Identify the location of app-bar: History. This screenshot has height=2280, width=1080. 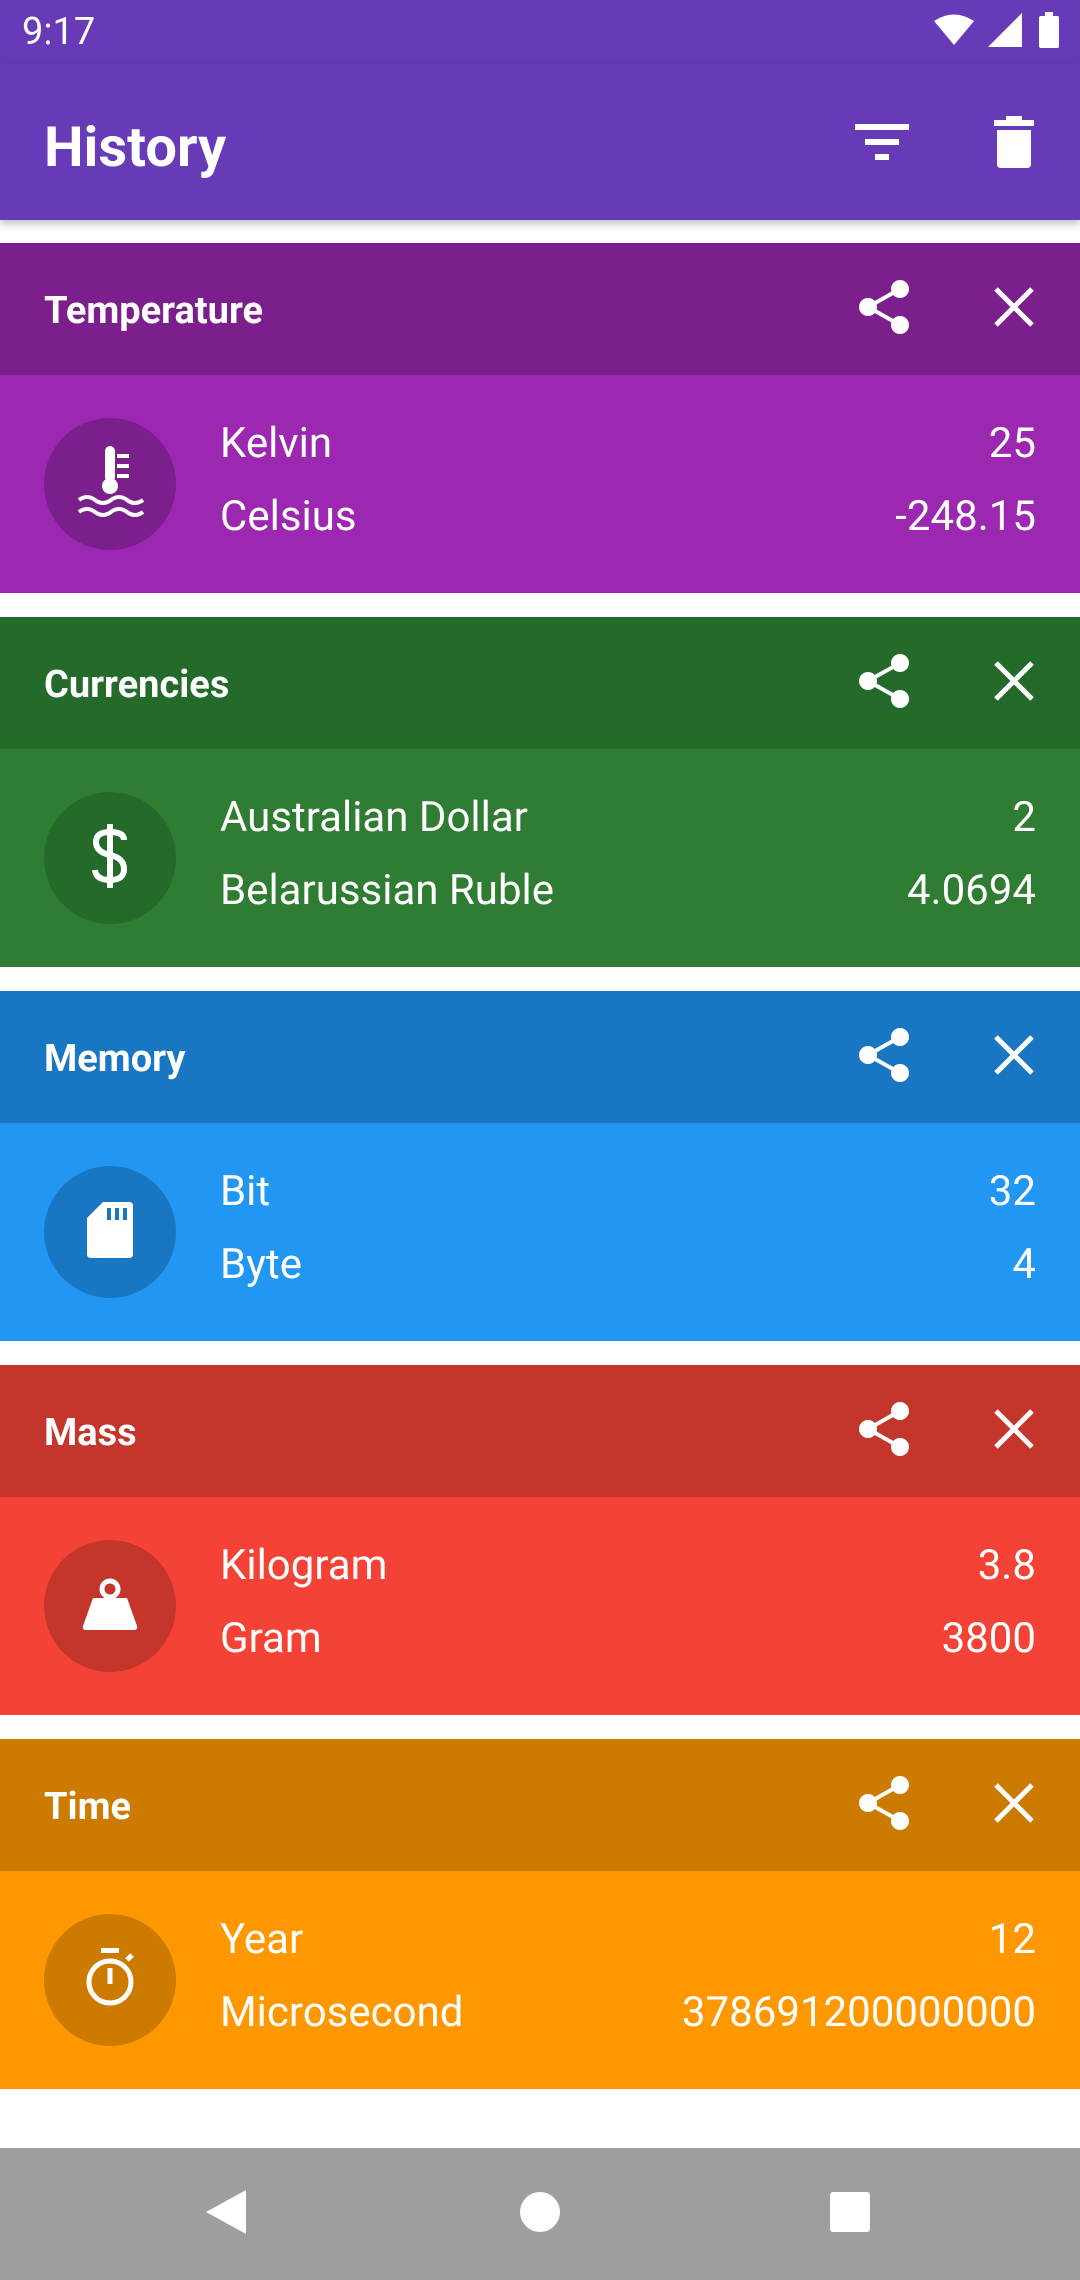
(540, 142).